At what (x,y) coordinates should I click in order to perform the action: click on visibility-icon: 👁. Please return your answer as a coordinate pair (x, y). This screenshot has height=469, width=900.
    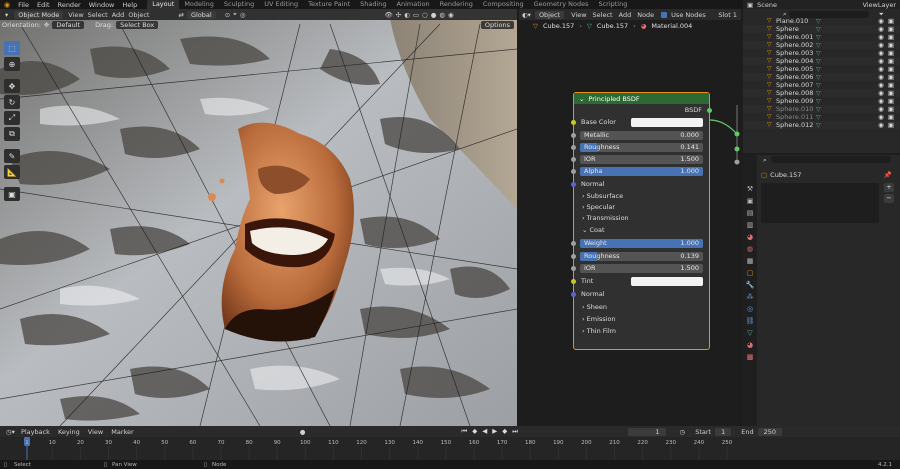
    Looking at the image, I should click on (388, 15).